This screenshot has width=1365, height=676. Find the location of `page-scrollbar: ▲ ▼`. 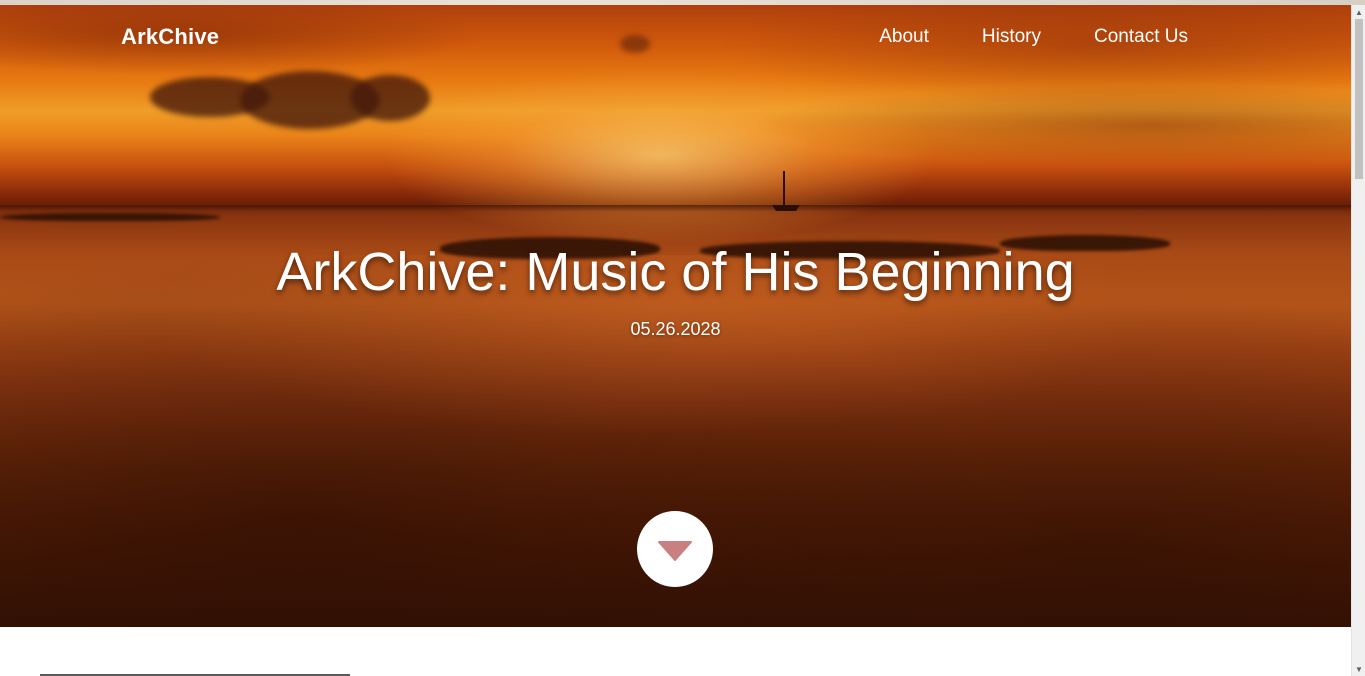

page-scrollbar: ▲ ▼ is located at coordinates (1358, 340).